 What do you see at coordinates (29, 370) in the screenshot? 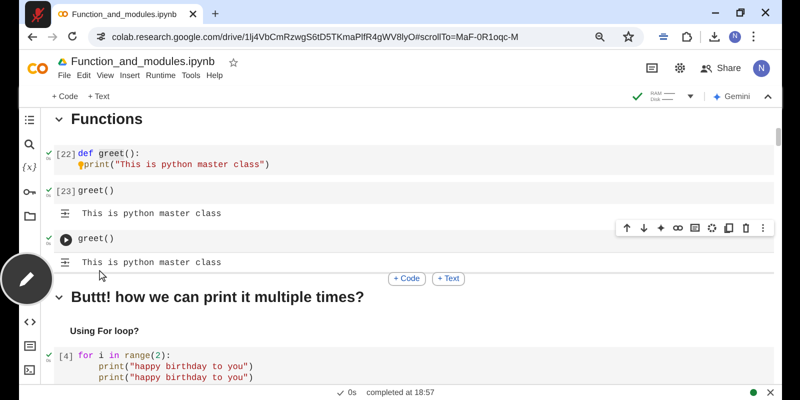
I see `terminal-icon` at bounding box center [29, 370].